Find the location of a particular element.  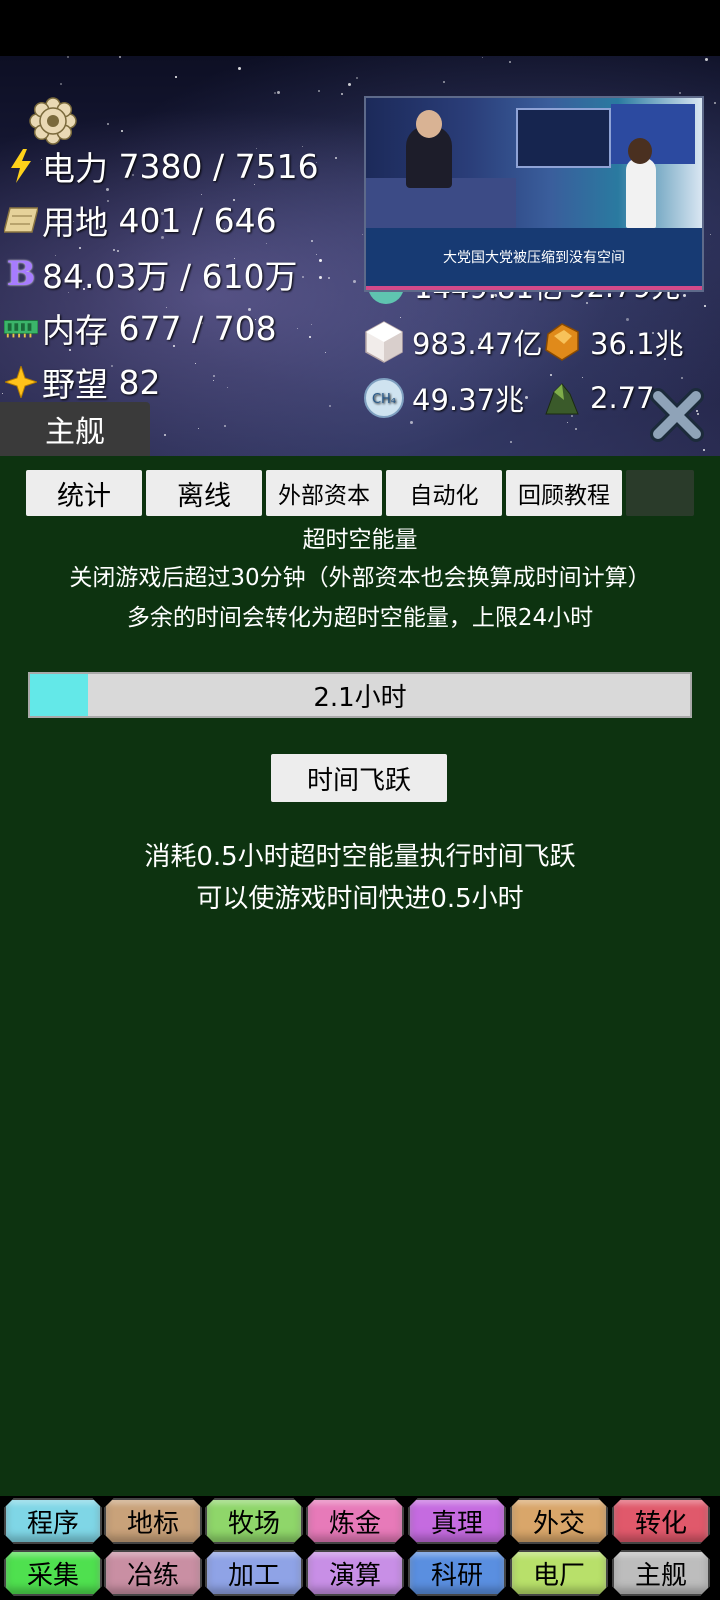

energy-progress-label: 2.1小时 is located at coordinates (360, 697).